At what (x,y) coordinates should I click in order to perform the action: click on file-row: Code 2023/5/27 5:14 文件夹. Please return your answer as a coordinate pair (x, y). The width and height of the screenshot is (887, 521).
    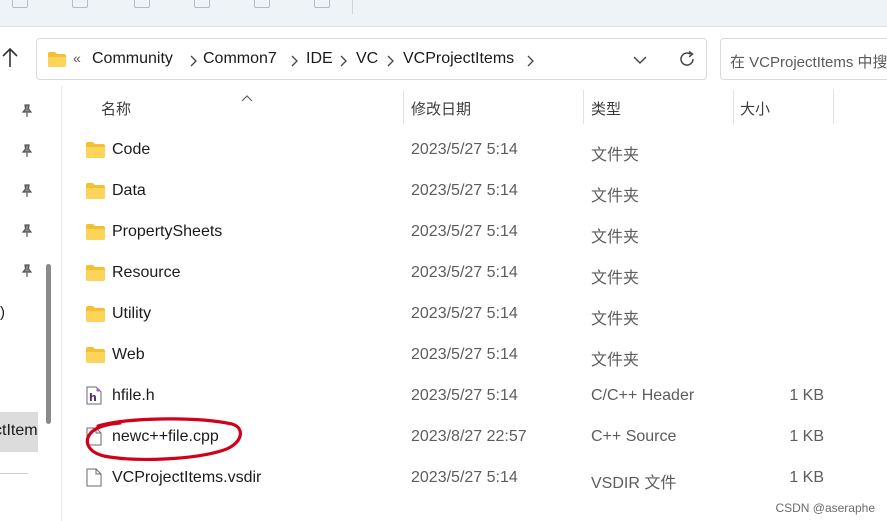
    Looking at the image, I should click on (474, 150).